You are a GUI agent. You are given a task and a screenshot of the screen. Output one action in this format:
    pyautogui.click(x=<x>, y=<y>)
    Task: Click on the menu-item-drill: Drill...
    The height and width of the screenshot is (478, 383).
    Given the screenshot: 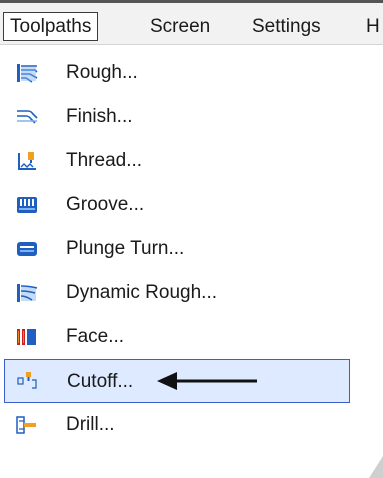 What is the action you would take?
    pyautogui.click(x=177, y=425)
    